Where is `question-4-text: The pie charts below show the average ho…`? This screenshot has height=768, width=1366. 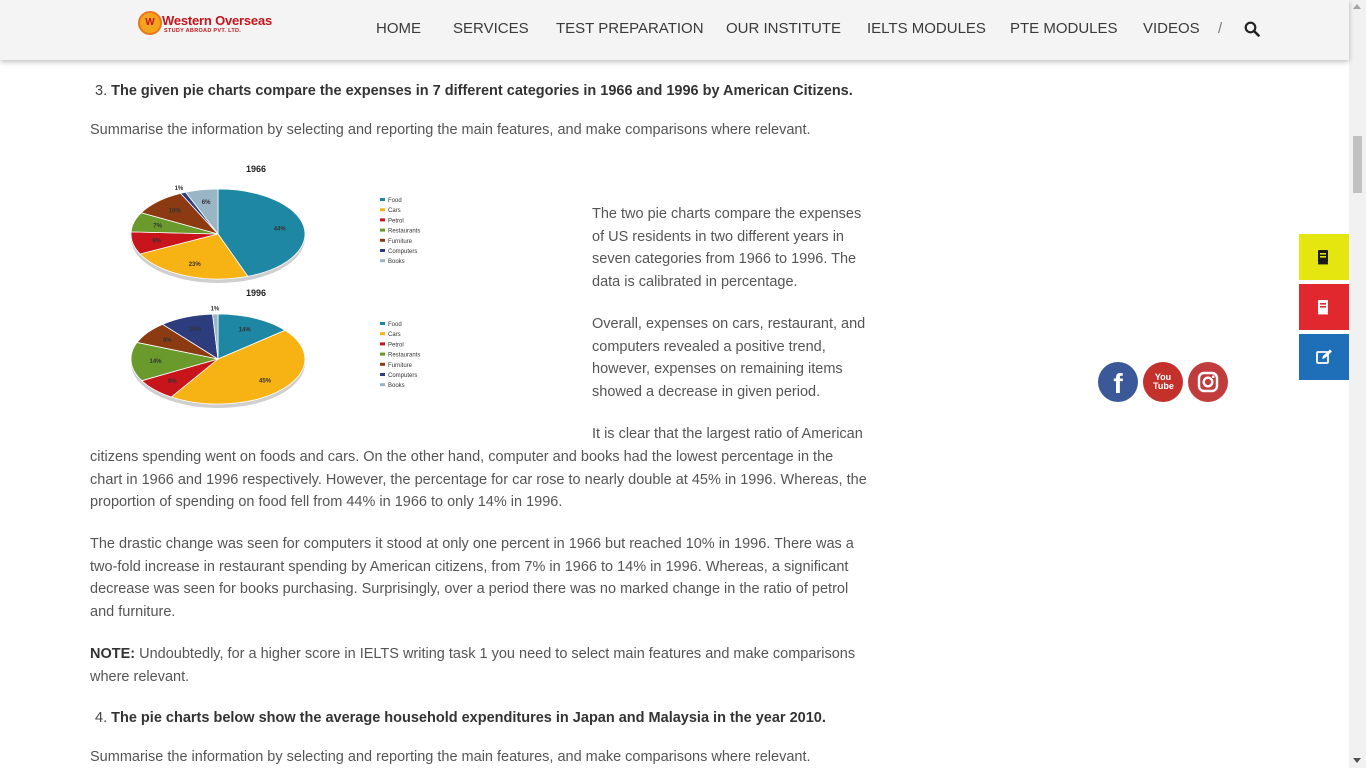
question-4-text: The pie charts below show the average ho… is located at coordinates (468, 718).